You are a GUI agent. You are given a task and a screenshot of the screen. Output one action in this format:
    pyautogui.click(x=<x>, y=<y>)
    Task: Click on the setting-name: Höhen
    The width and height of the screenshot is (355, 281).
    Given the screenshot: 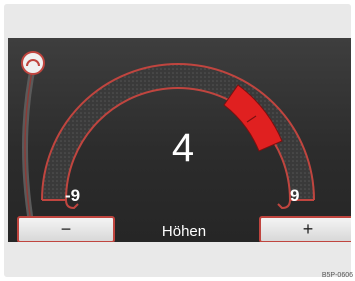 What is the action you would take?
    pyautogui.click(x=184, y=231)
    